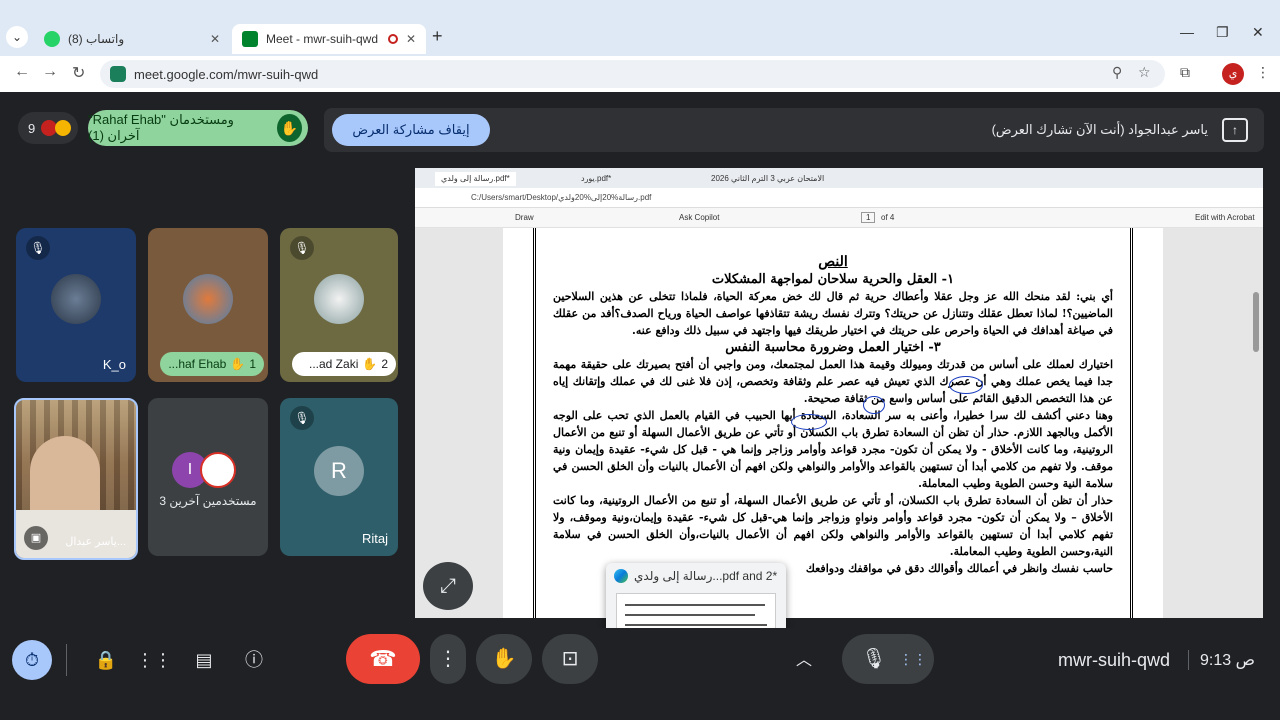  What do you see at coordinates (334, 364) in the screenshot?
I see `participant-name: ...ad Zaki` at bounding box center [334, 364].